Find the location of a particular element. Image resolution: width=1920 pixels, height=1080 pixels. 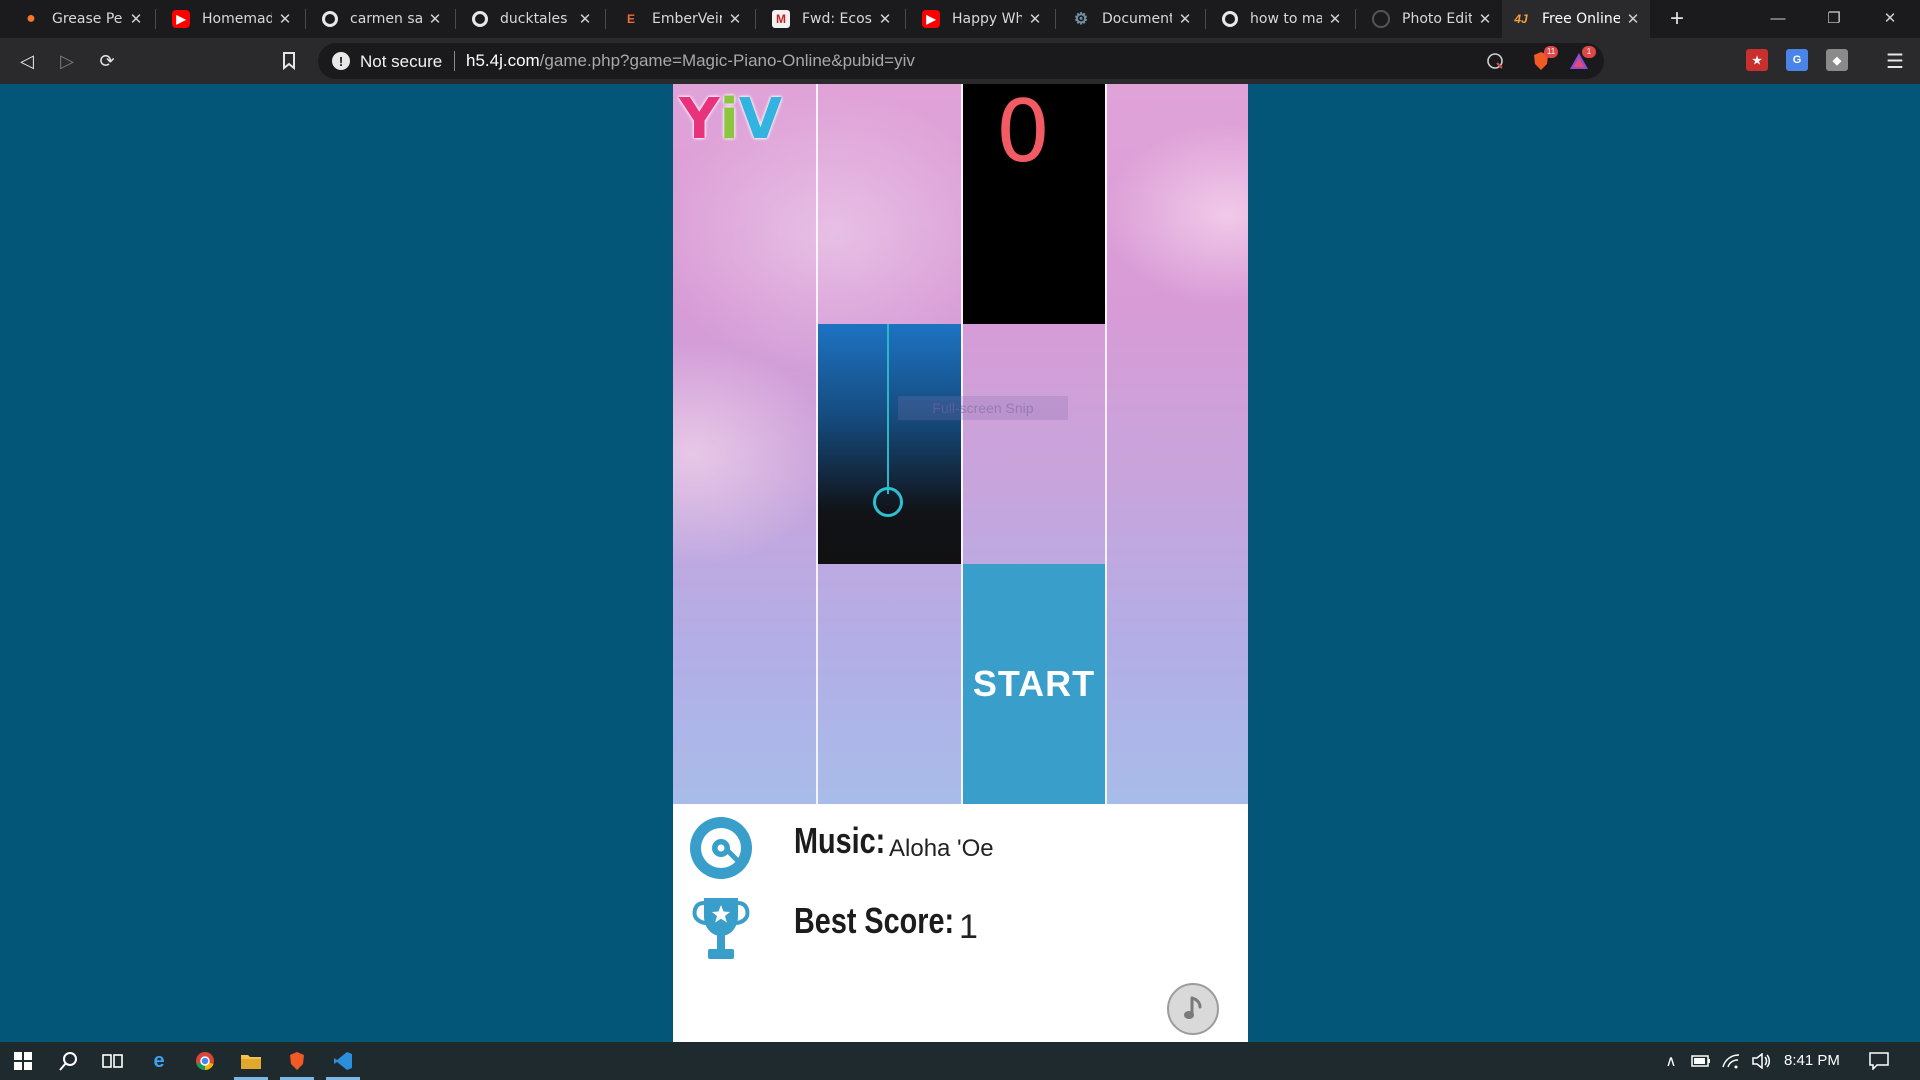

gmail-icon: M is located at coordinates (781, 19).